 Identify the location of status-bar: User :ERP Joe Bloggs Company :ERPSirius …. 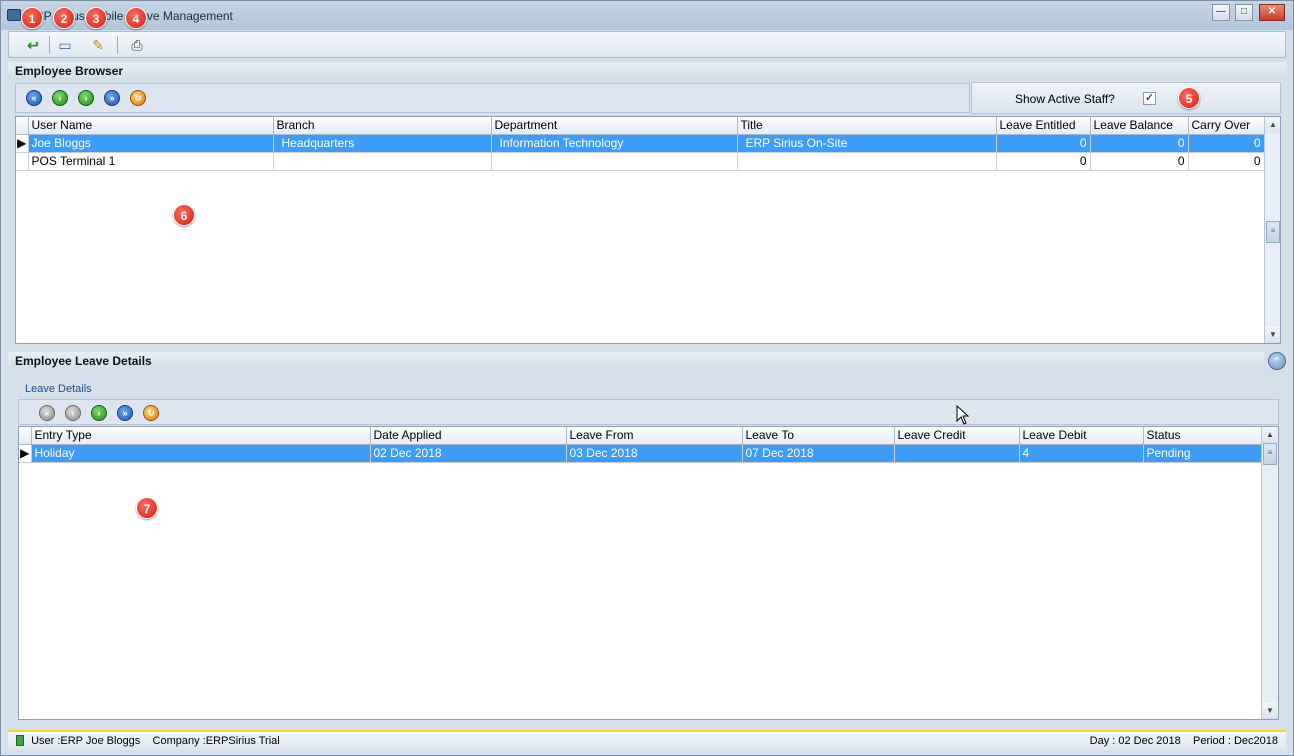
(647, 740).